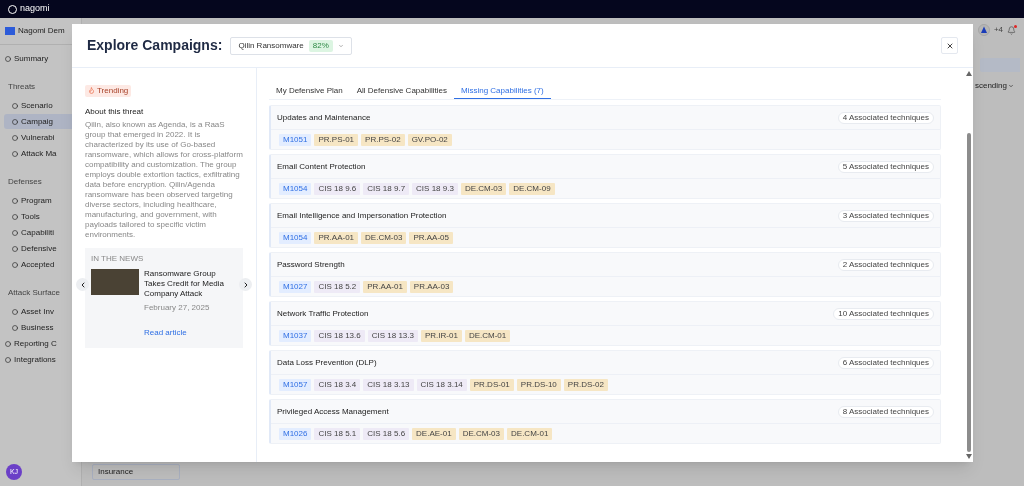  I want to click on notification-bell-icon, so click(1011, 30).